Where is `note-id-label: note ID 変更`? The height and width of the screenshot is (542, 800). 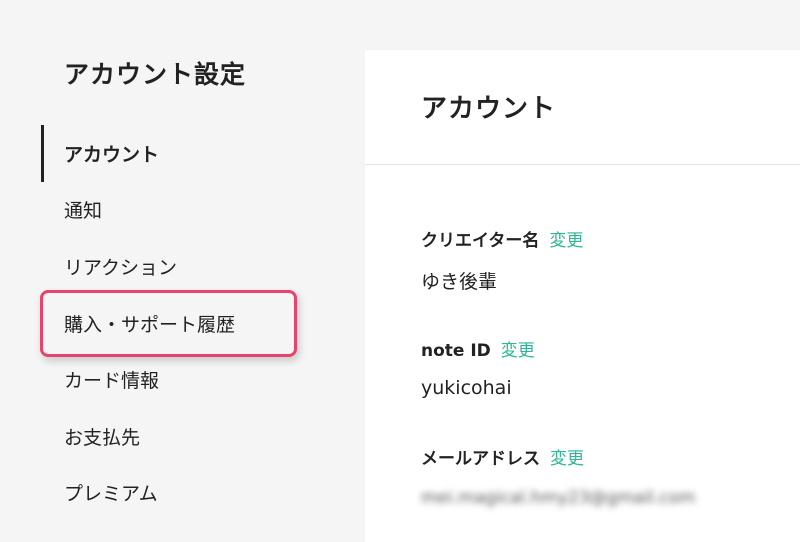 note-id-label: note ID 変更 is located at coordinates (478, 348).